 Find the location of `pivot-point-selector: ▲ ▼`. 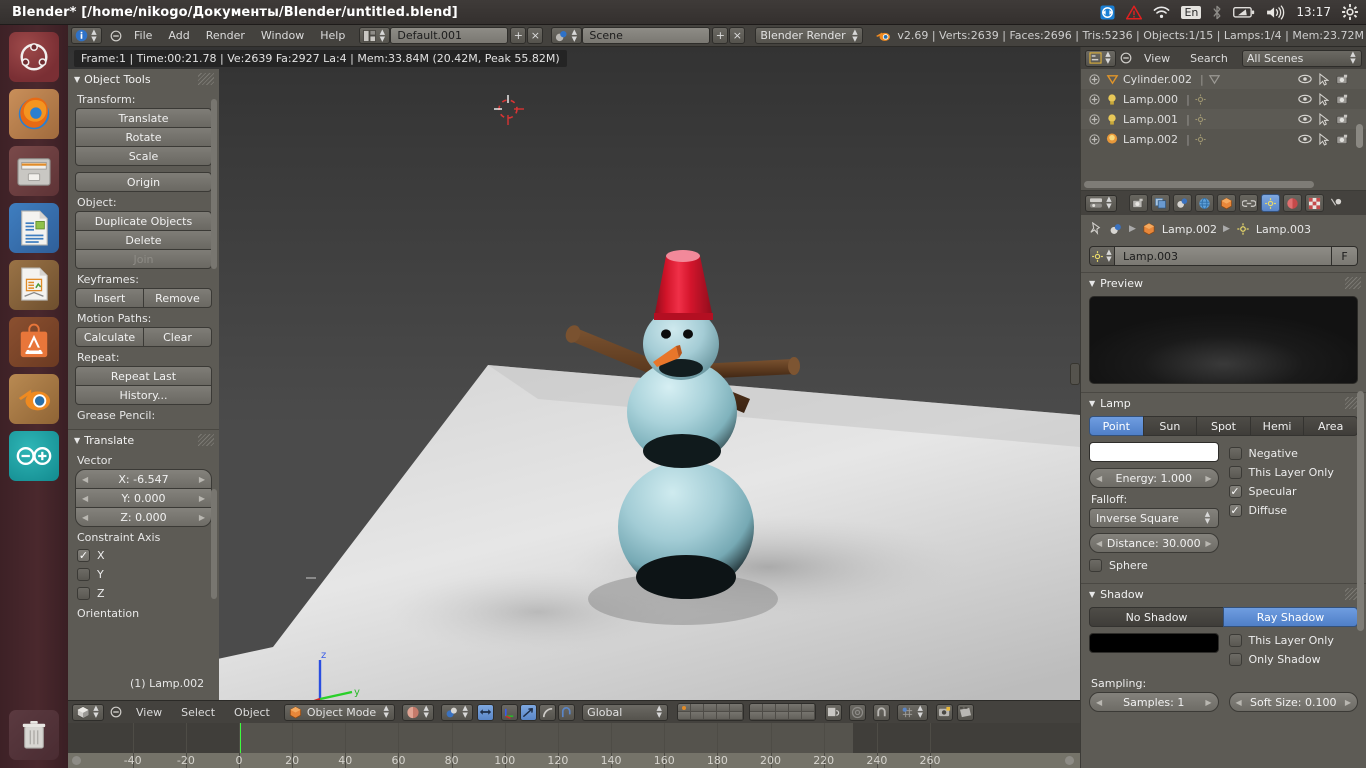

pivot-point-selector: ▲ ▼ is located at coordinates (457, 712).